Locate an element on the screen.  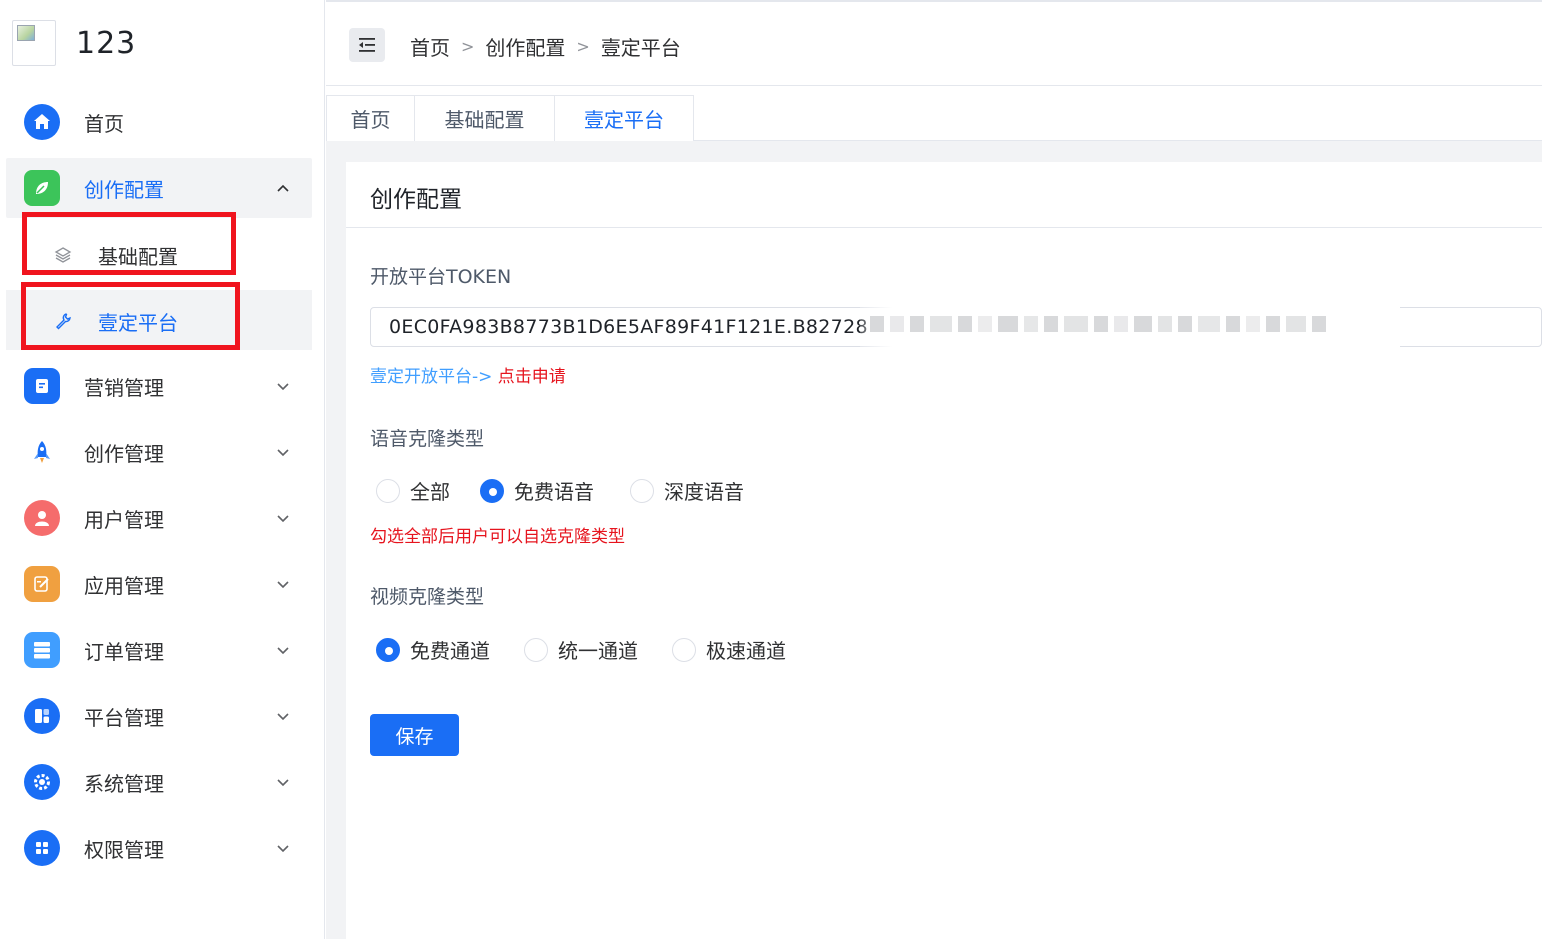
radio-label: 全部 is located at coordinates (430, 492).